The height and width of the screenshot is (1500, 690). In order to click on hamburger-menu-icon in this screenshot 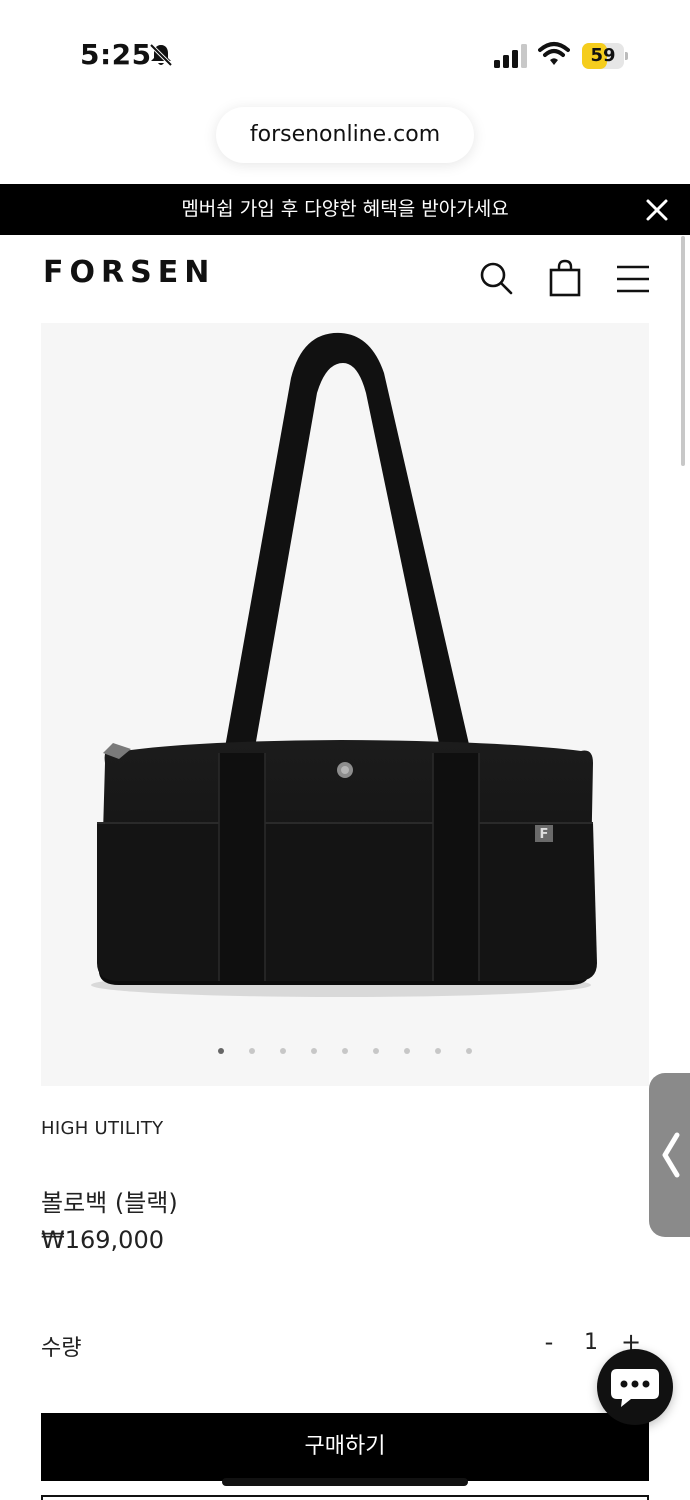, I will do `click(633, 279)`.